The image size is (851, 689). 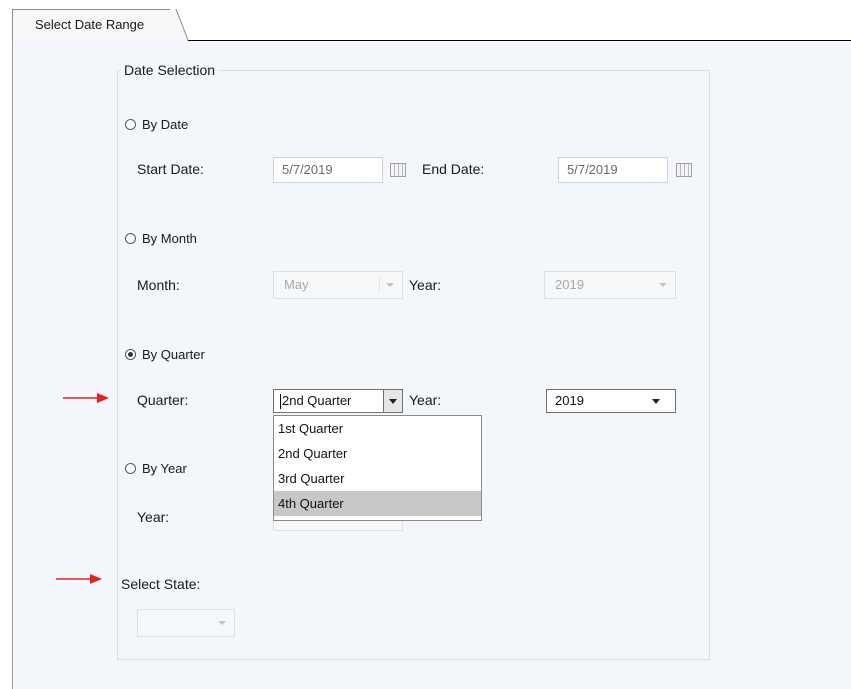 What do you see at coordinates (173, 354) in the screenshot?
I see `radio-label: By Quarter` at bounding box center [173, 354].